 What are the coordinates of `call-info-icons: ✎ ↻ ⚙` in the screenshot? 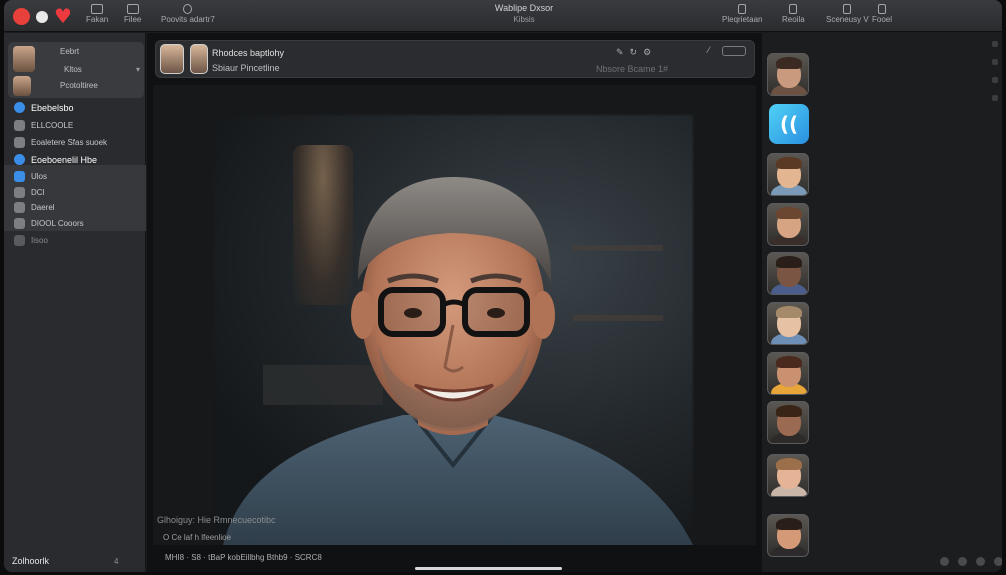 It's located at (633, 52).